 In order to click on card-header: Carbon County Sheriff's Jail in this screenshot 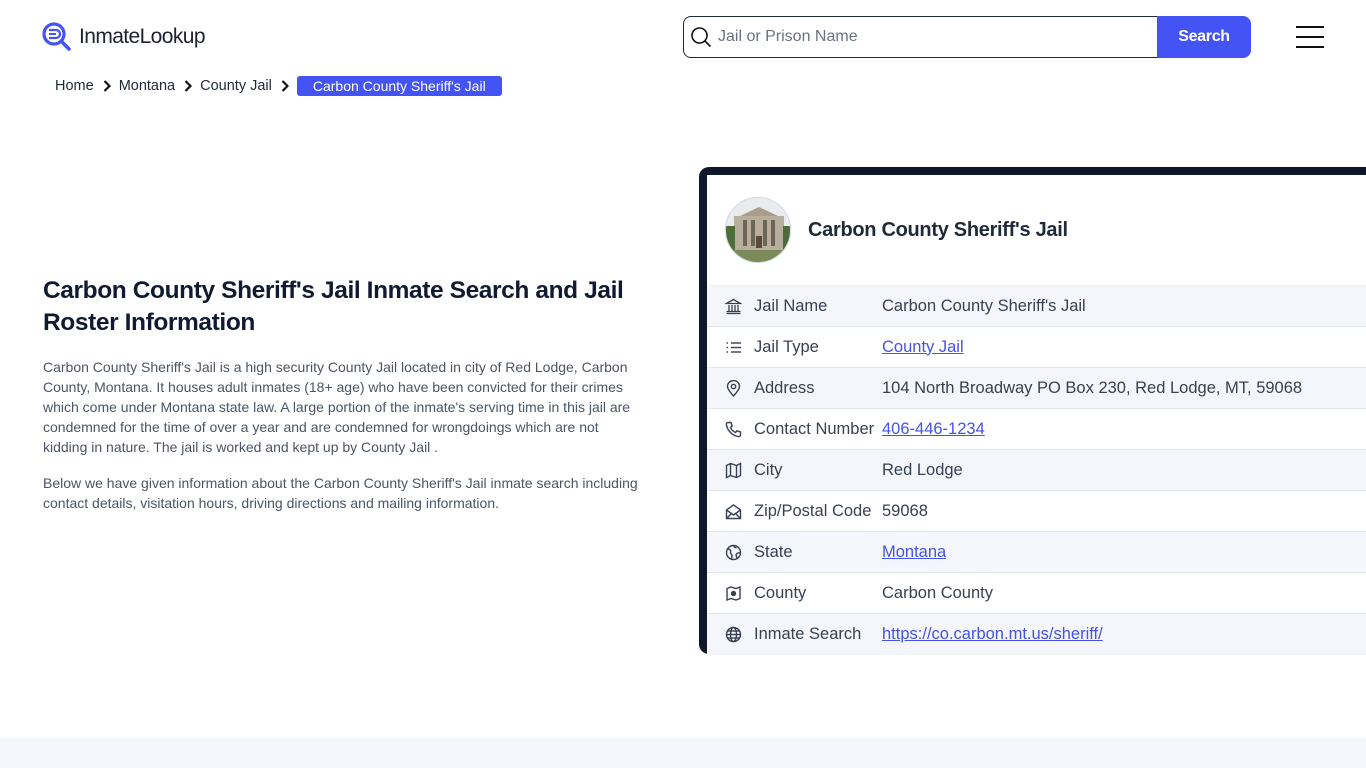, I will do `click(1036, 230)`.